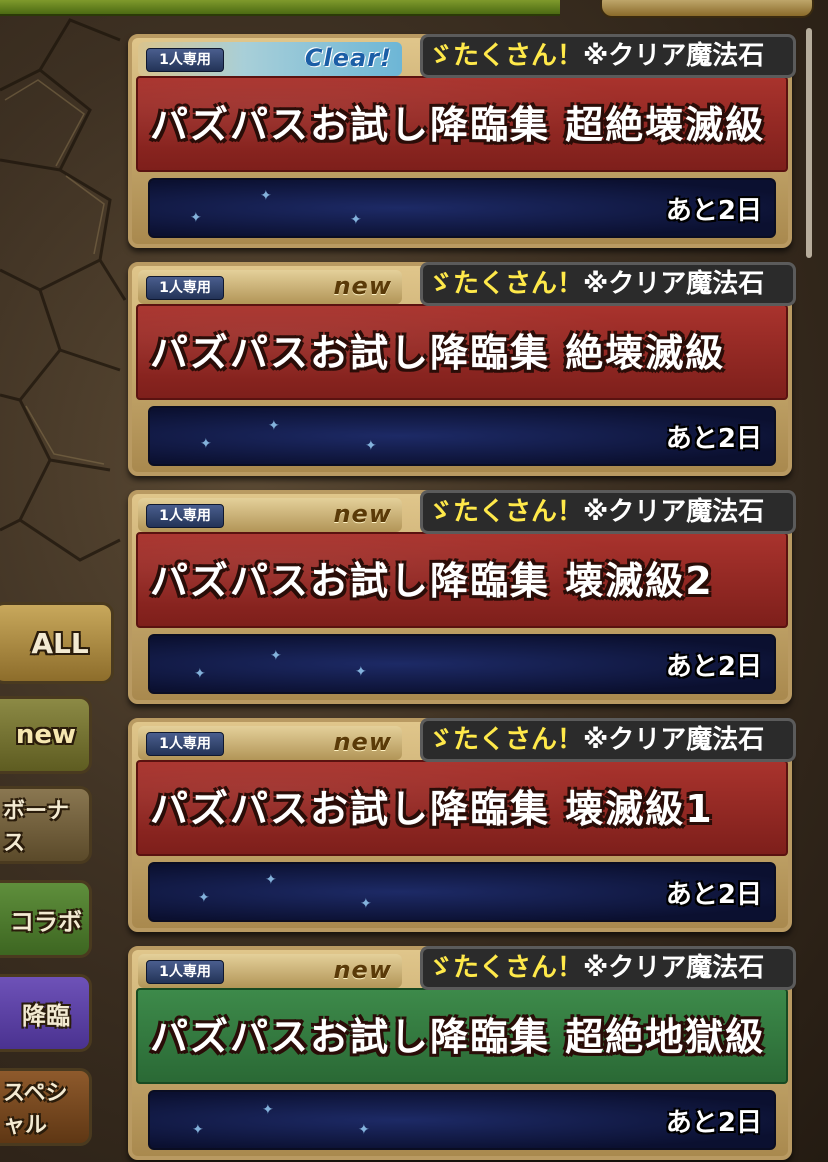 This screenshot has height=1162, width=828. I want to click on scrollbar, so click(809, 143).